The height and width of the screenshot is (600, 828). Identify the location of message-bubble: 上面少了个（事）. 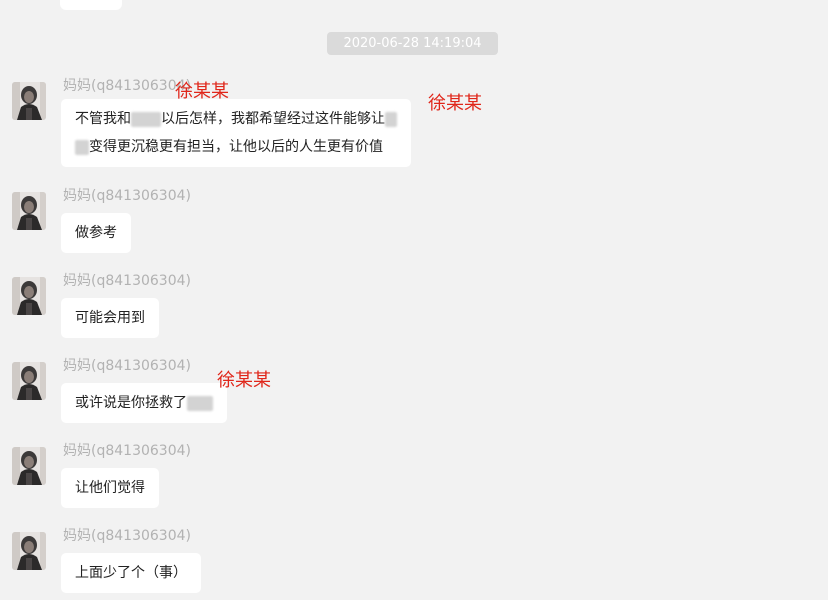
(131, 573).